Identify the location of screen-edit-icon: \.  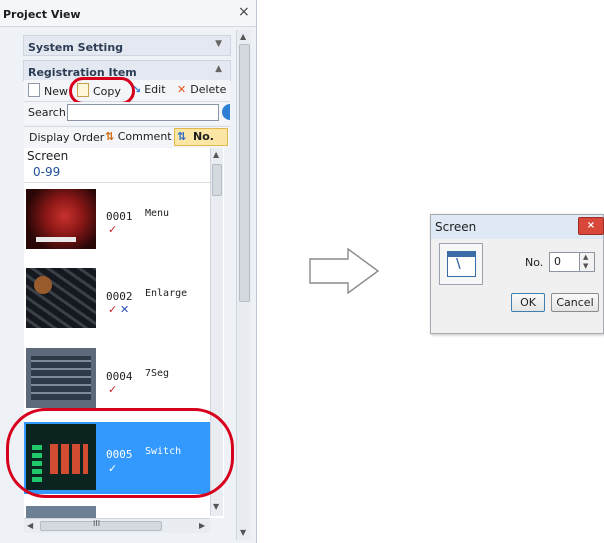
(461, 264).